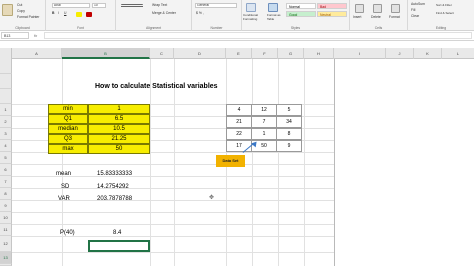  I want to click on summary-label-q3: Q3, so click(68, 139).